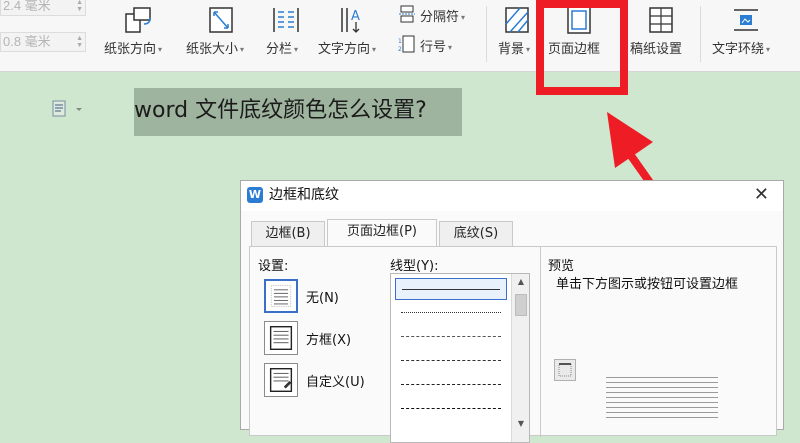 The height and width of the screenshot is (443, 800). Describe the element at coordinates (212, 49) in the screenshot. I see `paper-size-label: 纸张大小` at that location.